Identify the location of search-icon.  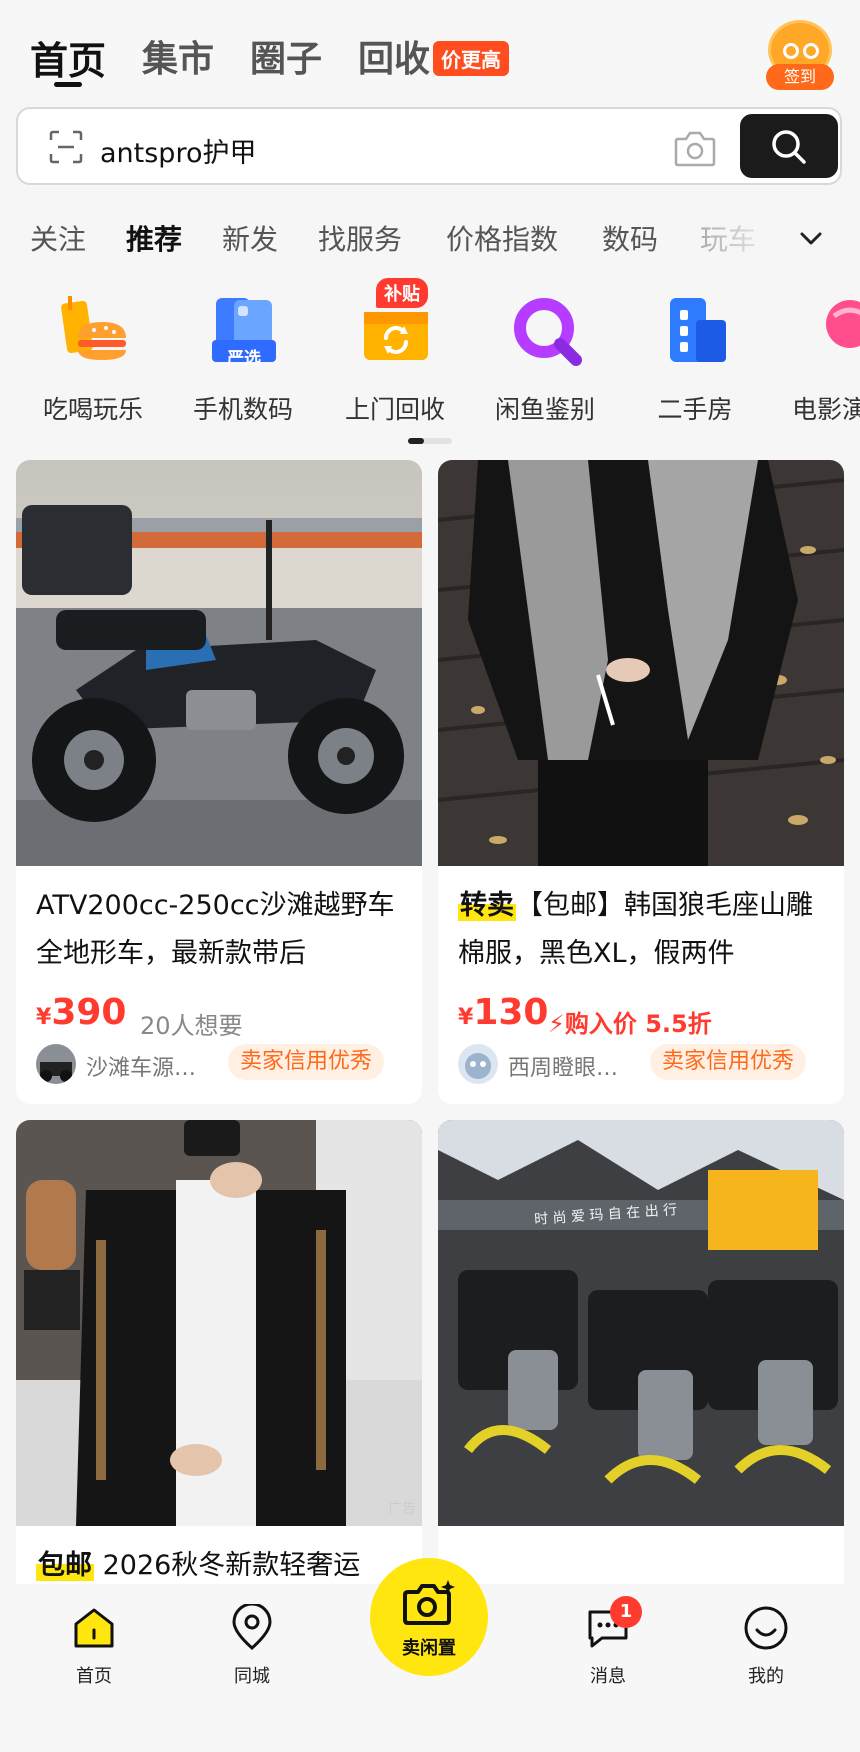
(789, 147).